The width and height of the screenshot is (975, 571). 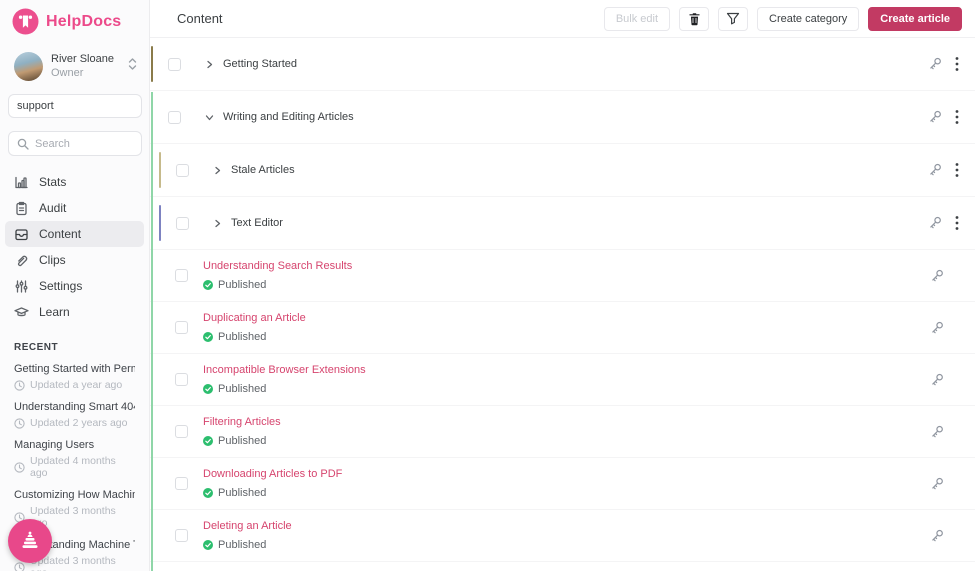 I want to click on search-input, so click(x=84, y=143).